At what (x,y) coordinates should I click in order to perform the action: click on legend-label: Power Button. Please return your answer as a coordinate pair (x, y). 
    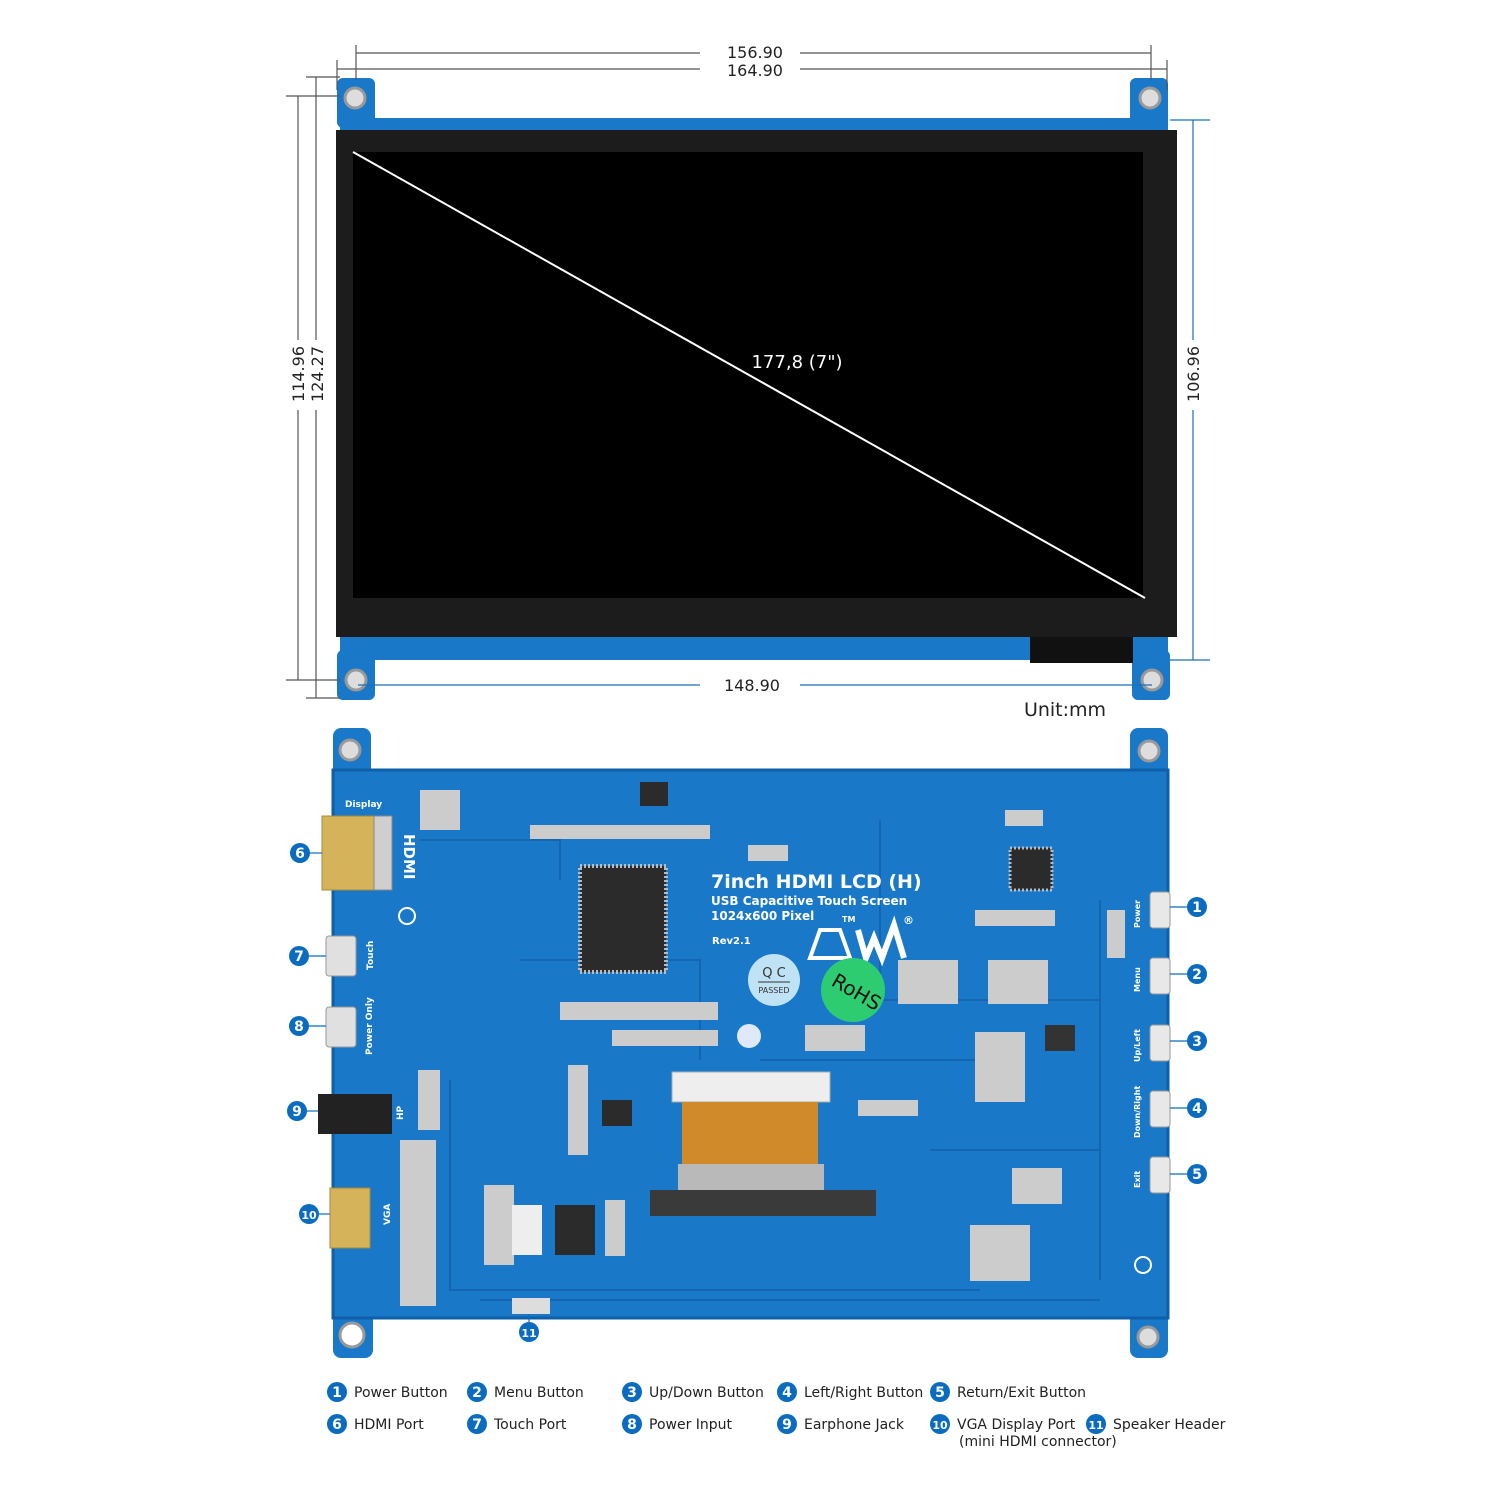
    Looking at the image, I should click on (401, 1393).